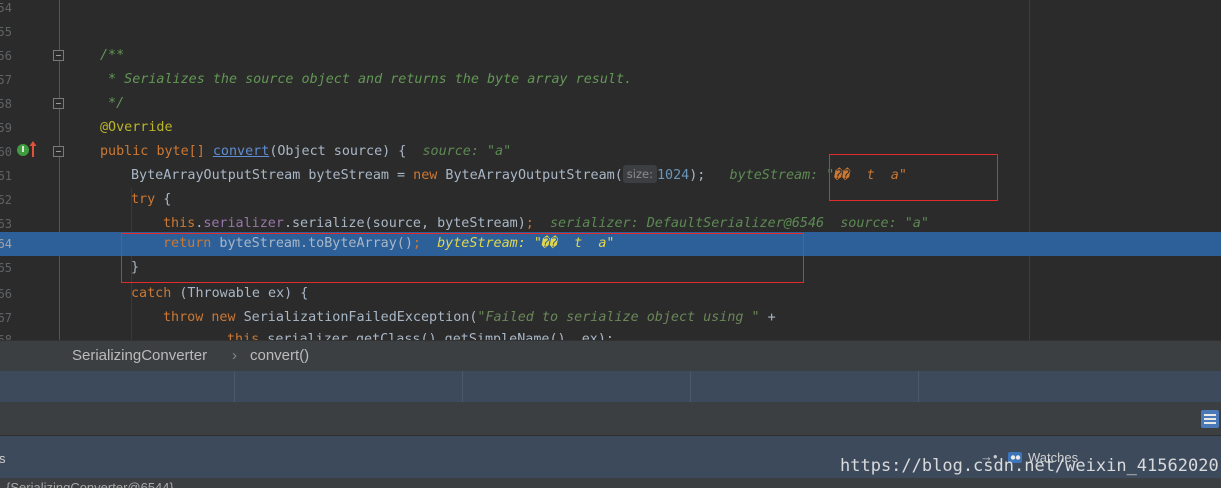  Describe the element at coordinates (6, 104) in the screenshot. I see `line-number: 58` at that location.